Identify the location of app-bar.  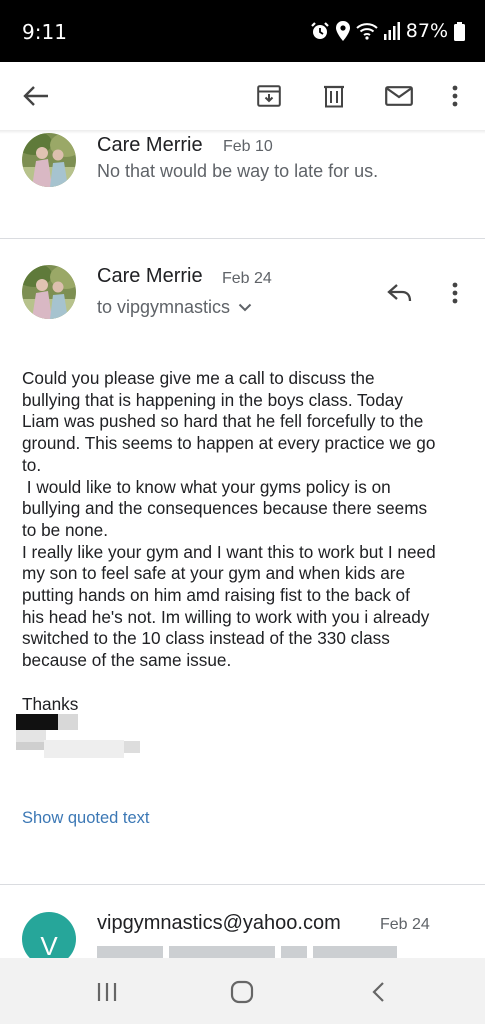
(242, 96).